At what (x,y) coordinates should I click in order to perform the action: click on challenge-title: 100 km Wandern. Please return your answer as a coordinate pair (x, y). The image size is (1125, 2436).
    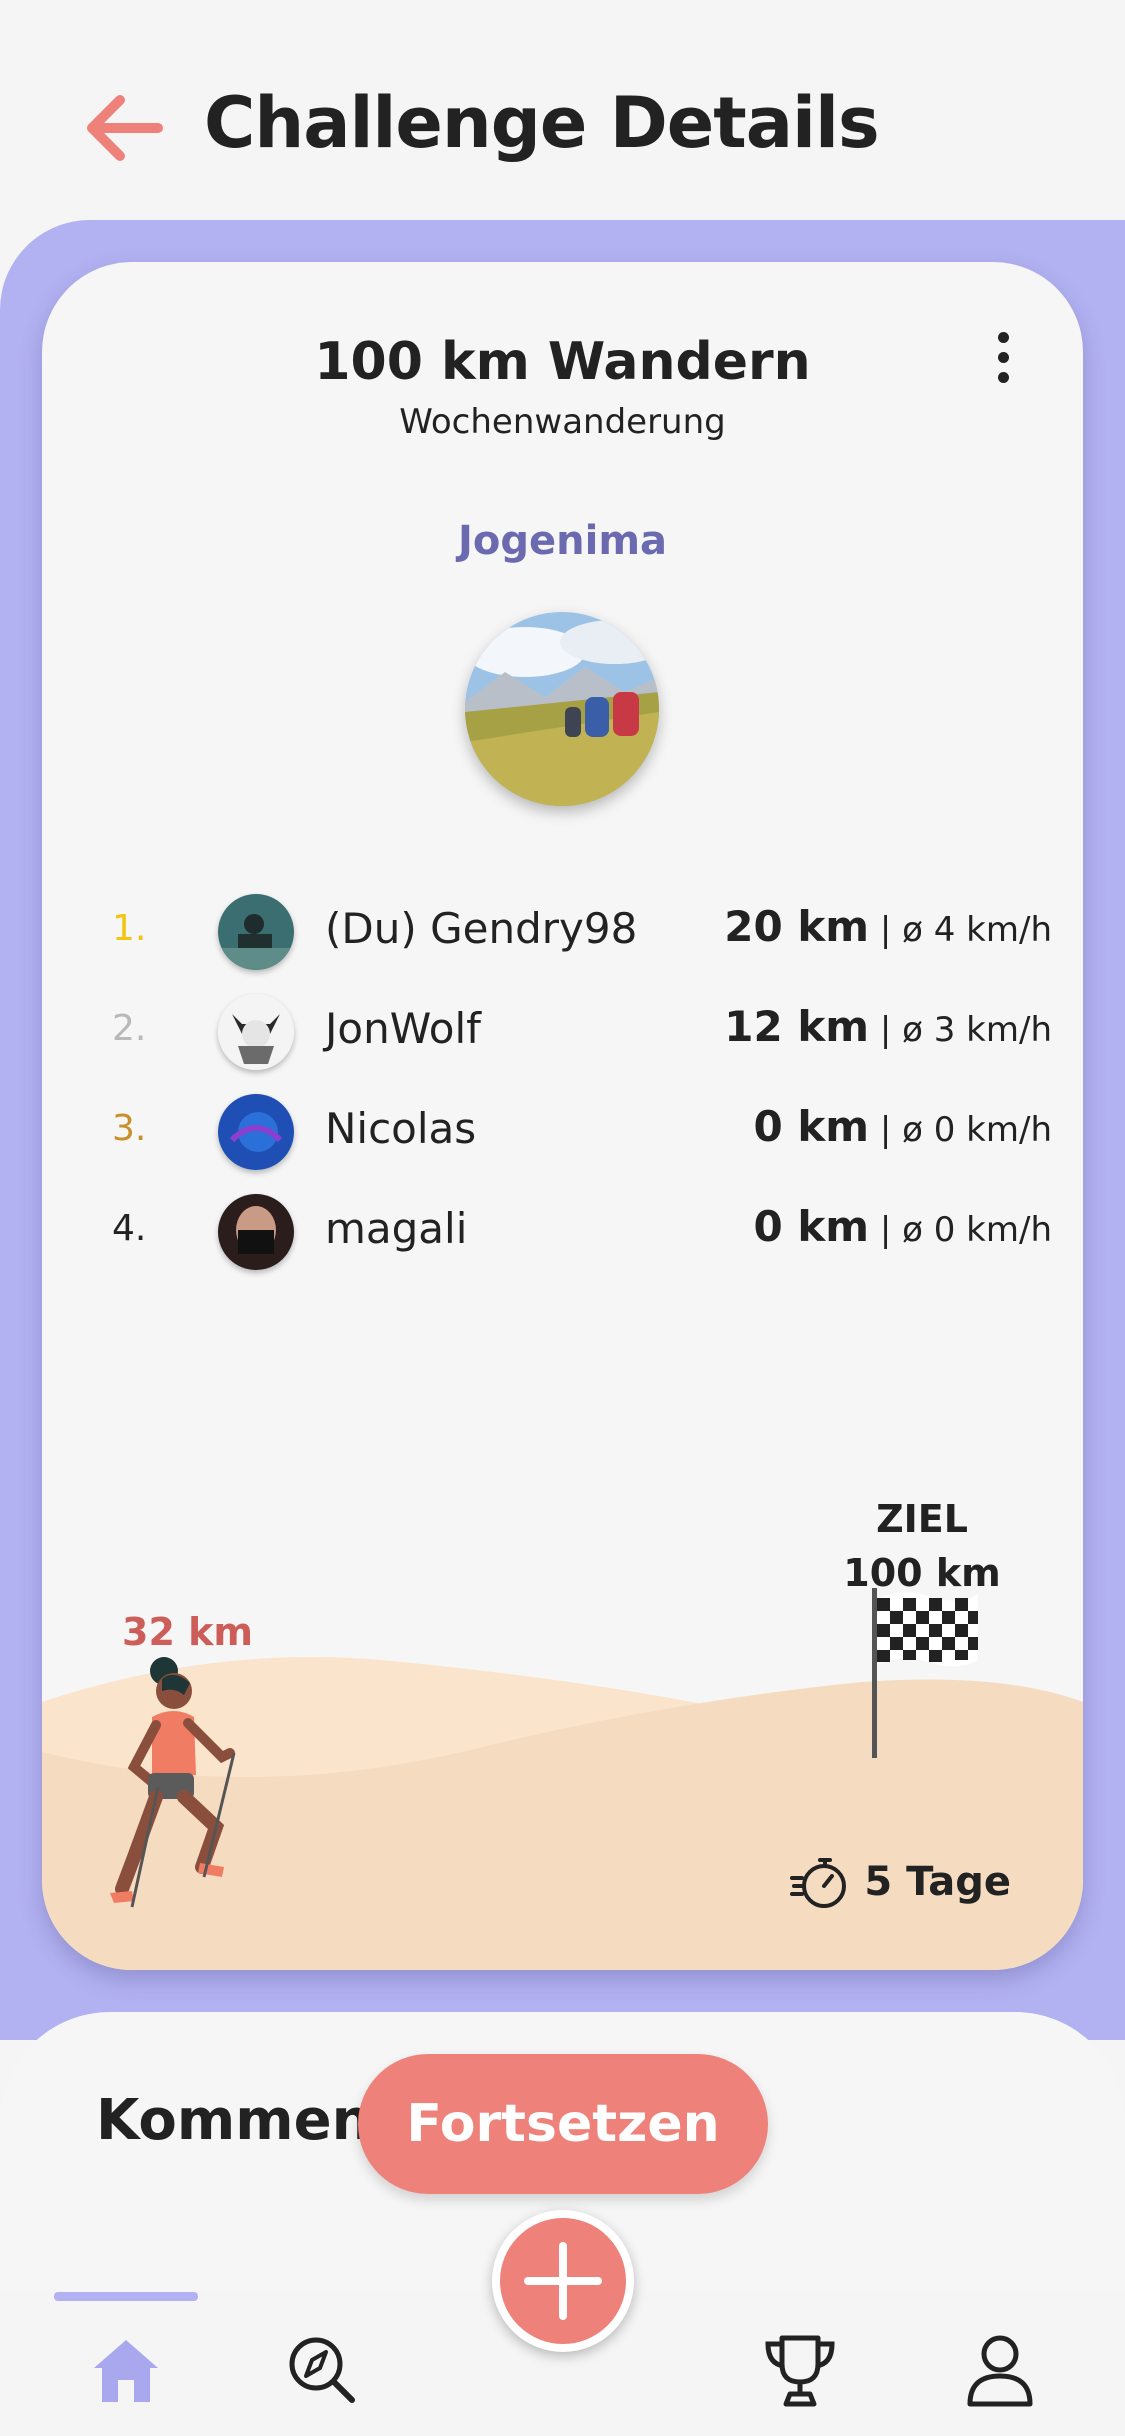
    Looking at the image, I should click on (562, 362).